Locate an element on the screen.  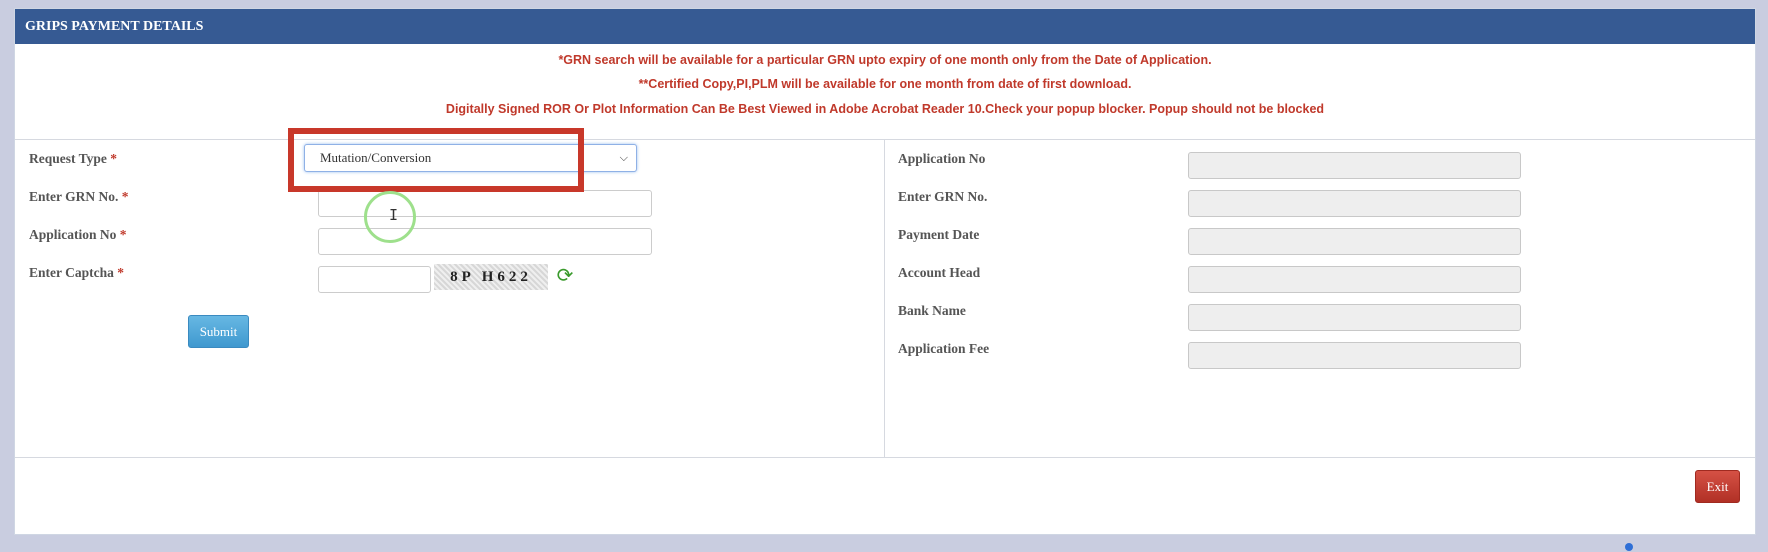
divider-top is located at coordinates (885, 139).